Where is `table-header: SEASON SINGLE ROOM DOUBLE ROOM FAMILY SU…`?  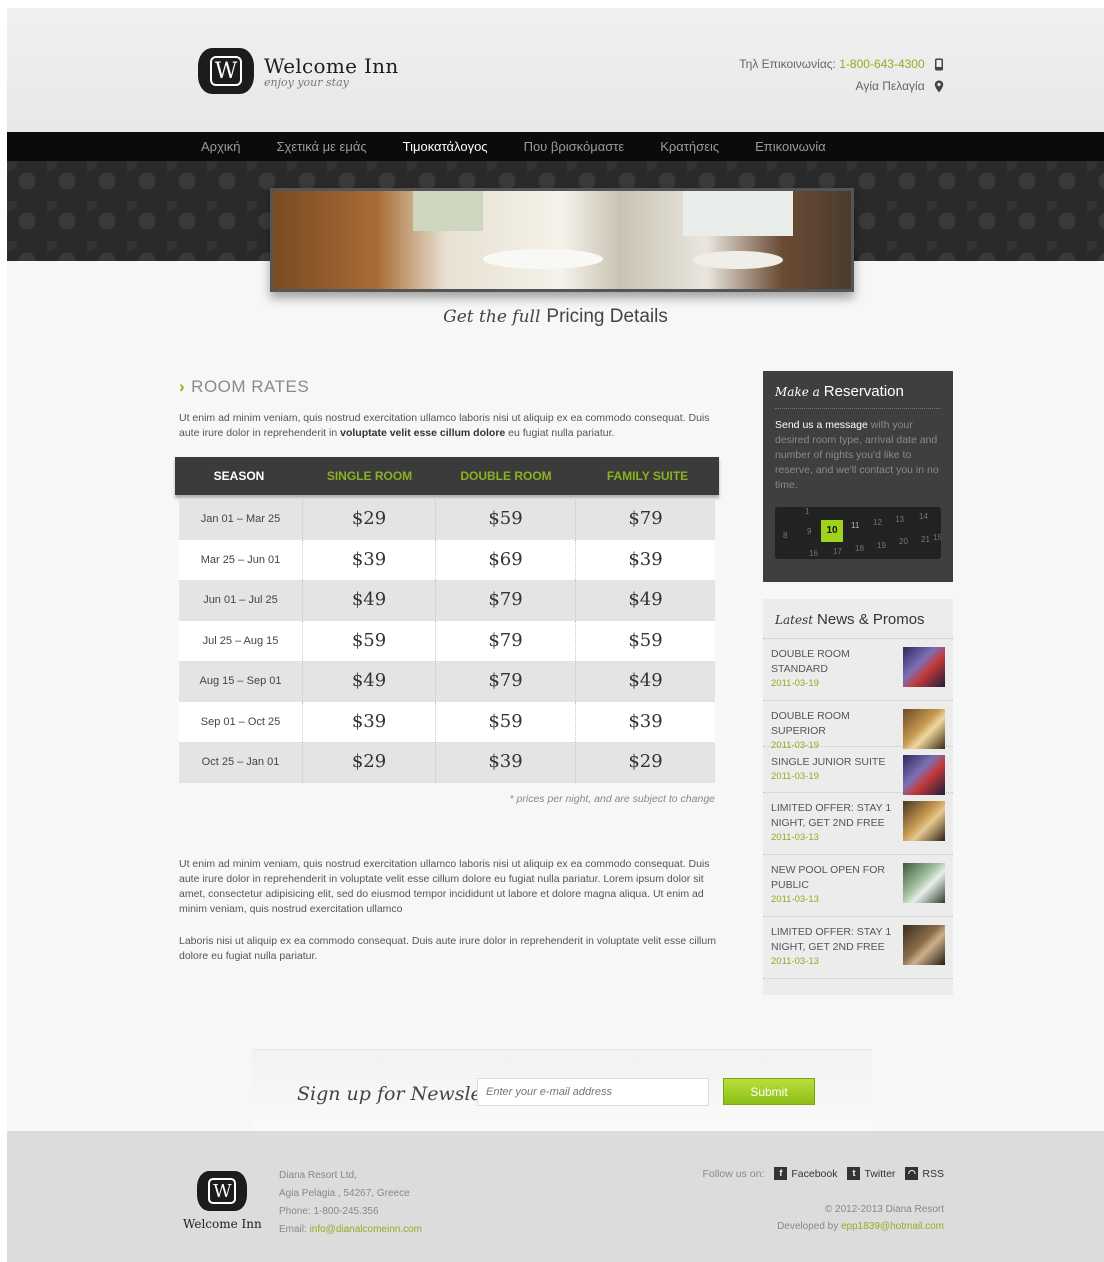 table-header: SEASON SINGLE ROOM DOUBLE ROOM FAMILY SU… is located at coordinates (447, 476).